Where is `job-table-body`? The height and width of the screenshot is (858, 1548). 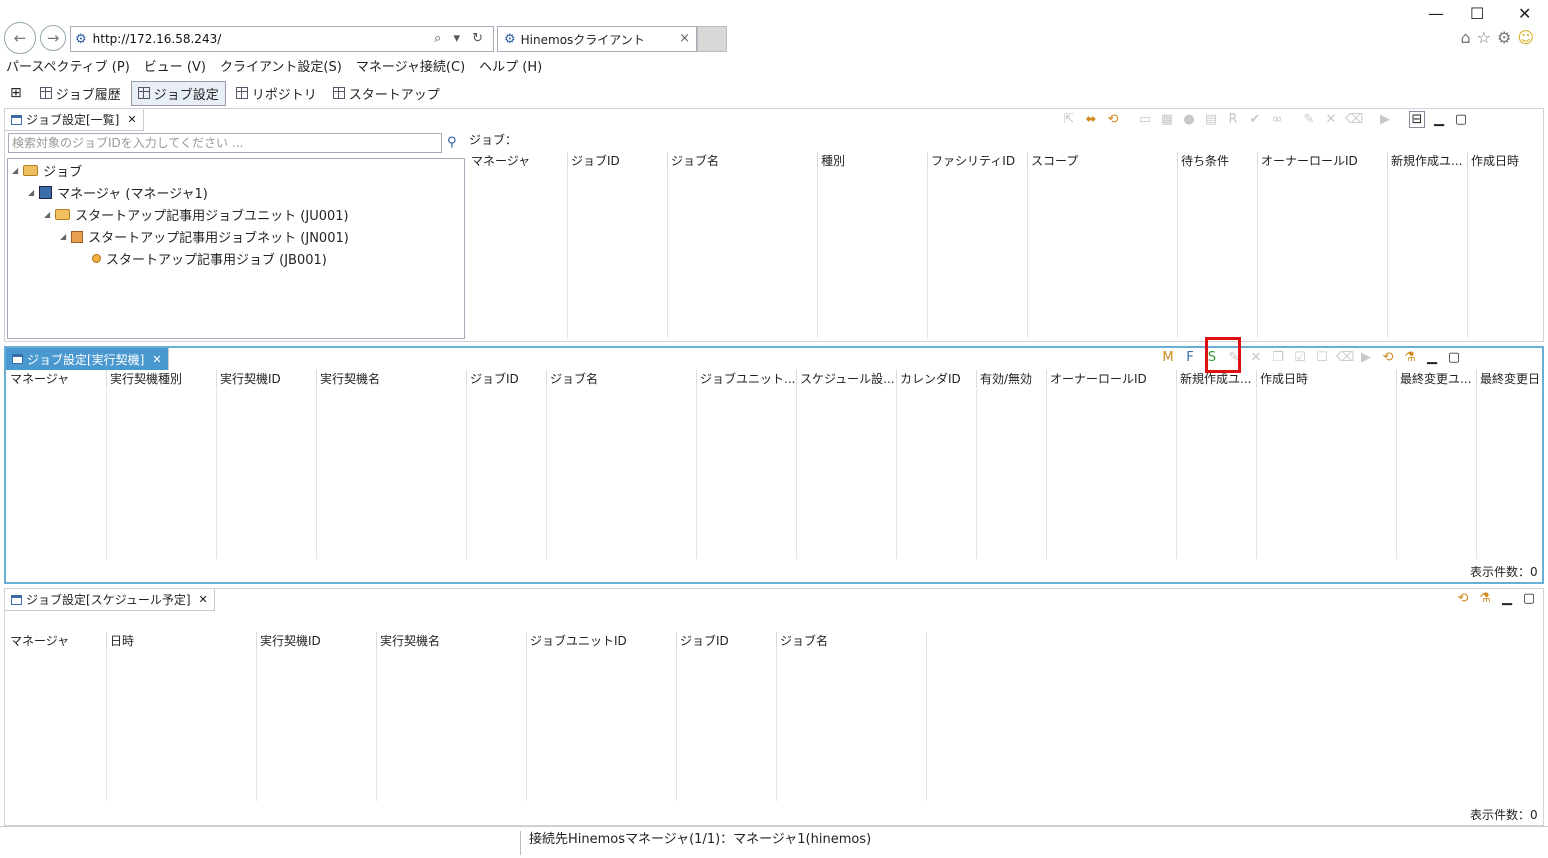
job-table-body is located at coordinates (1004, 255).